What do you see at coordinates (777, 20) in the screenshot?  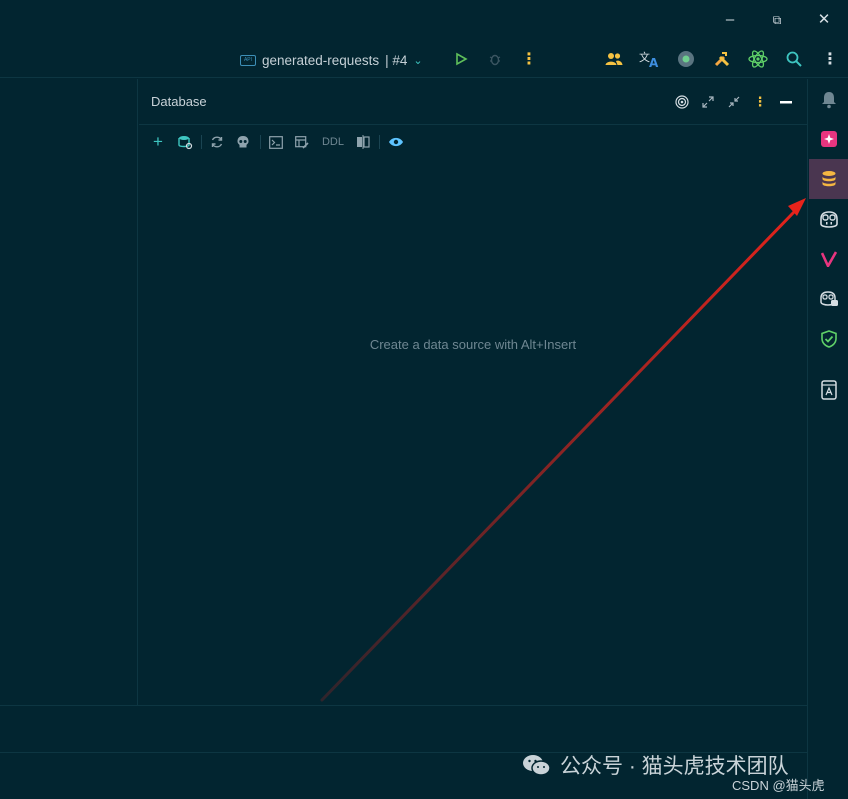 I see `restore-button: ⧉` at bounding box center [777, 20].